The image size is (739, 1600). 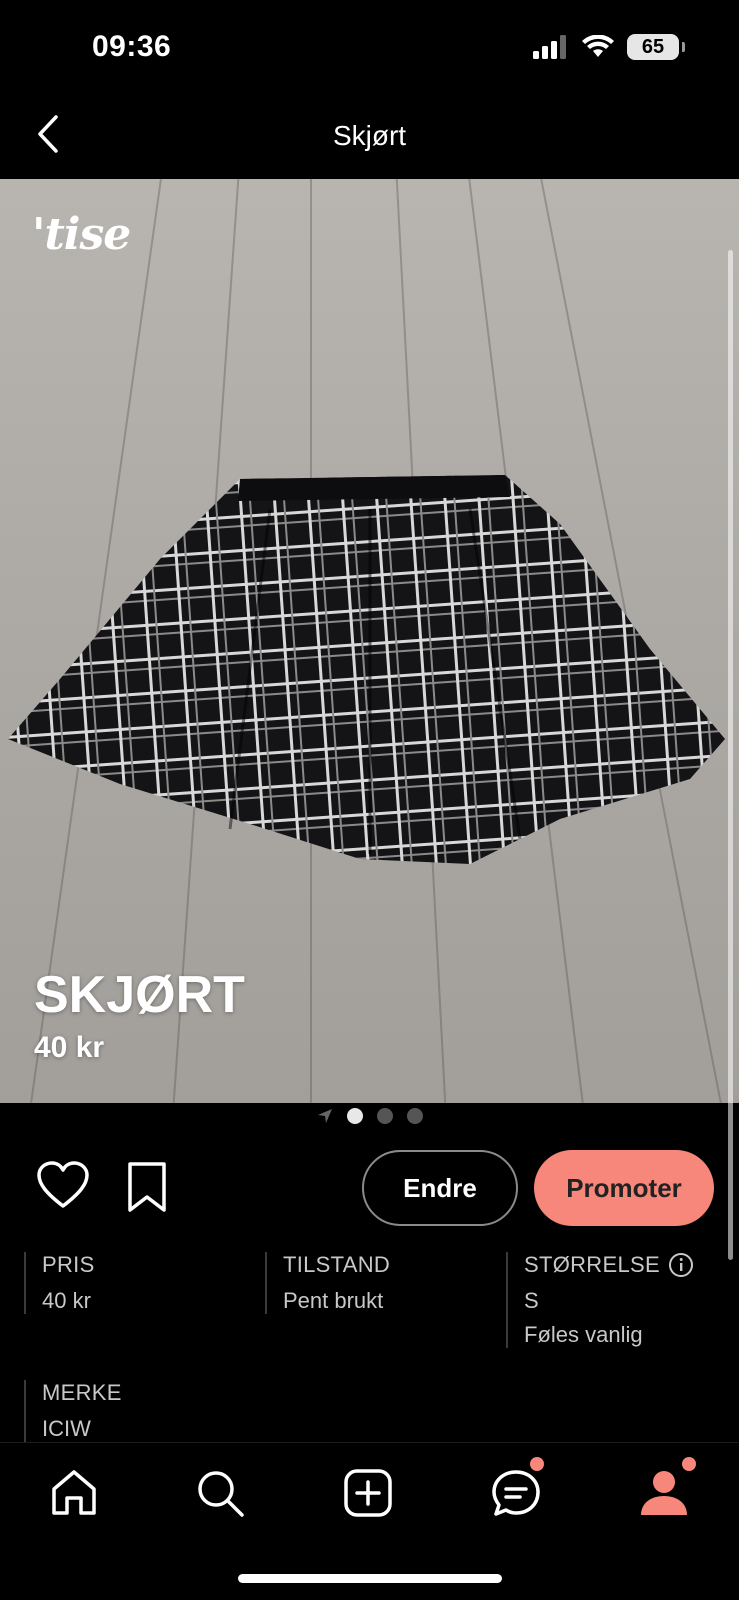 I want to click on add-icon, so click(x=368, y=1493).